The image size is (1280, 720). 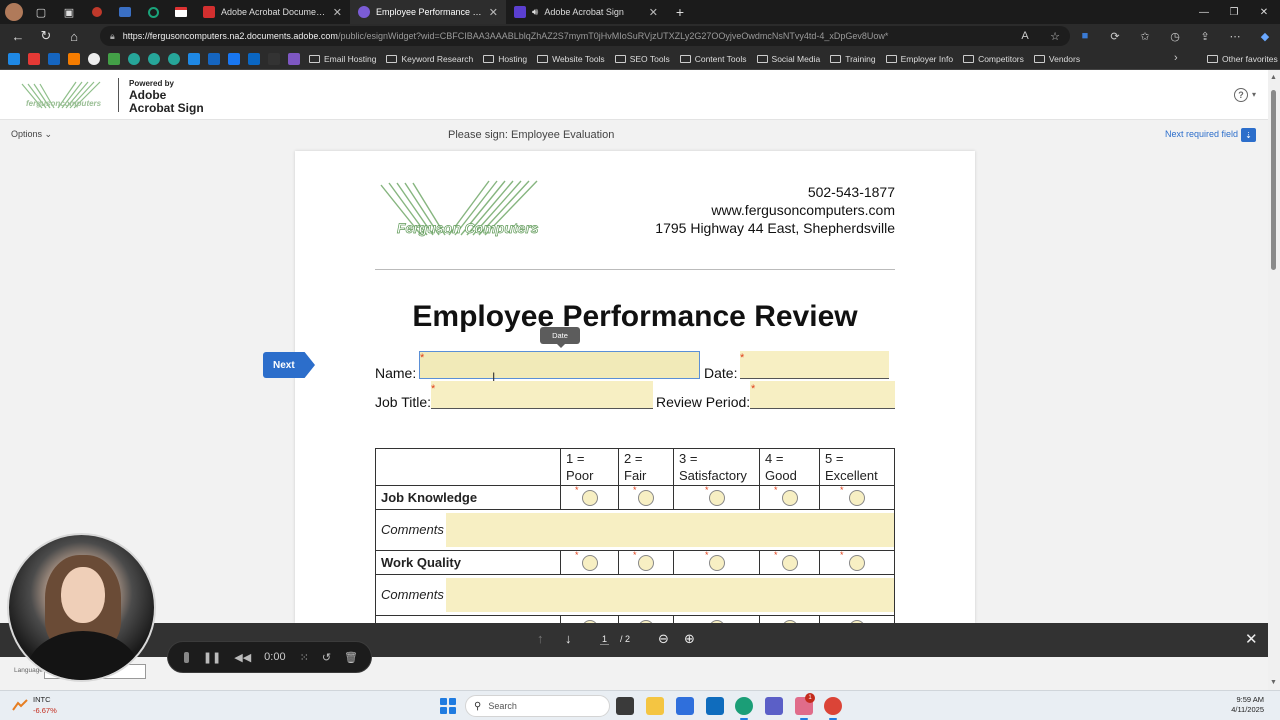 What do you see at coordinates (234, 58) in the screenshot?
I see `facebook-icon` at bounding box center [234, 58].